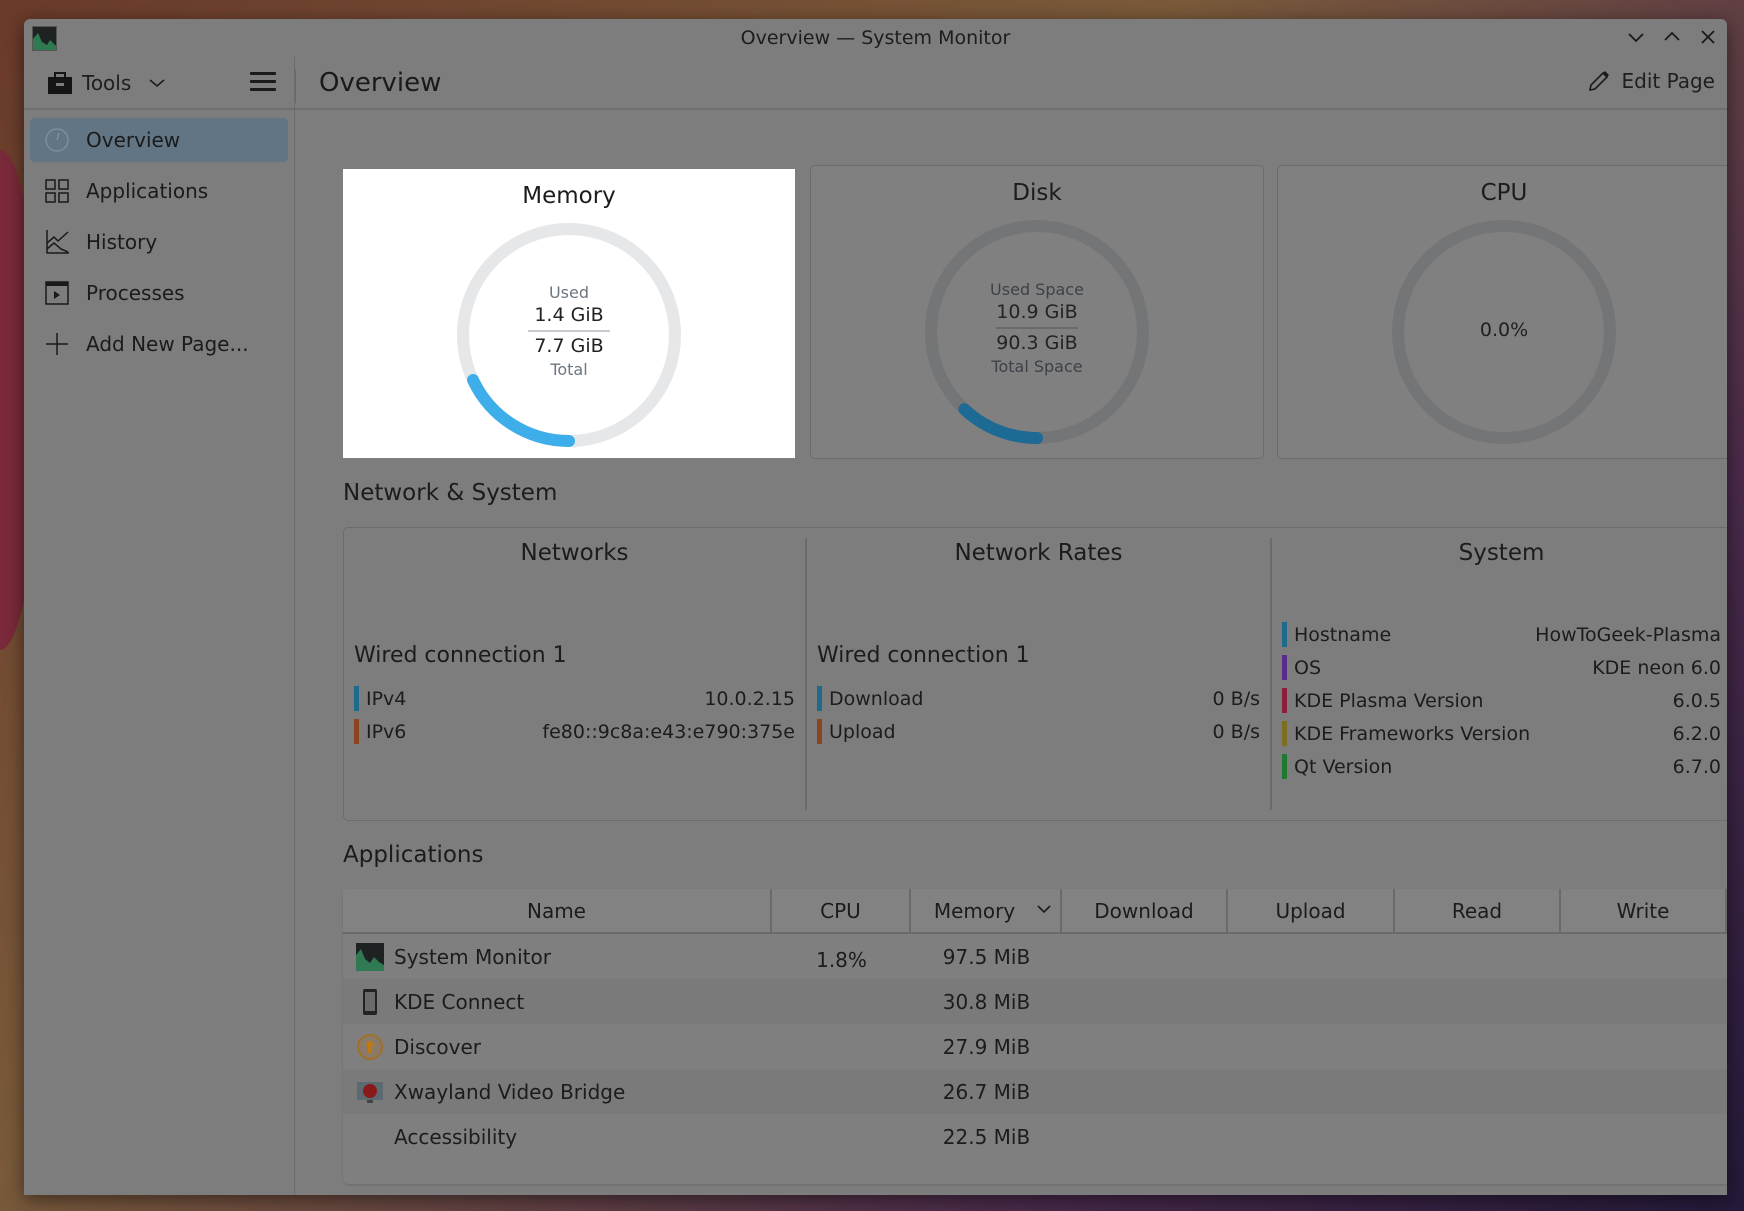  What do you see at coordinates (1037, 193) in the screenshot?
I see `disk-card-title: Disk` at bounding box center [1037, 193].